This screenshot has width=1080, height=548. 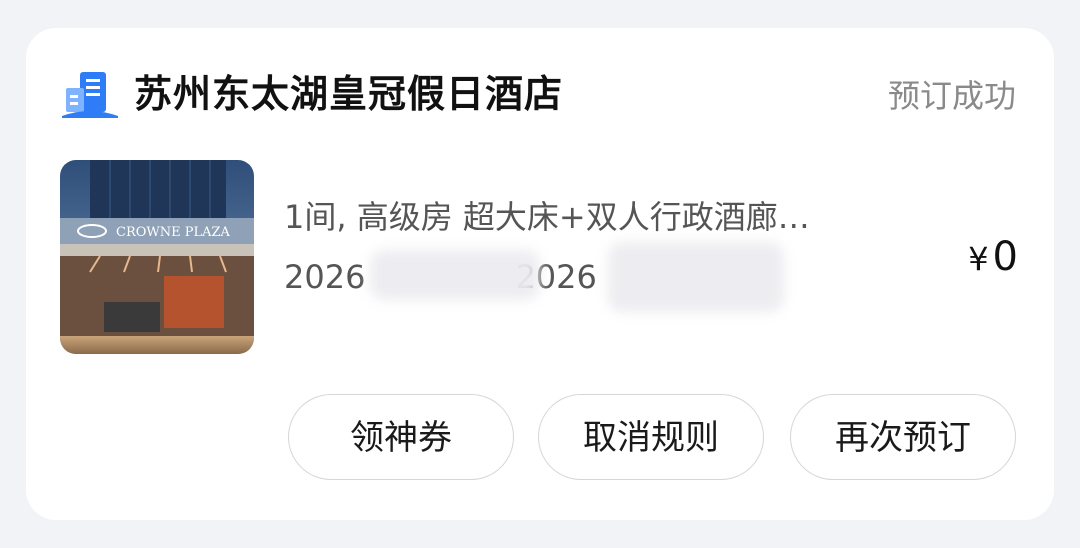 I want to click on claim-coupon-button: 领神券, so click(x=401, y=437).